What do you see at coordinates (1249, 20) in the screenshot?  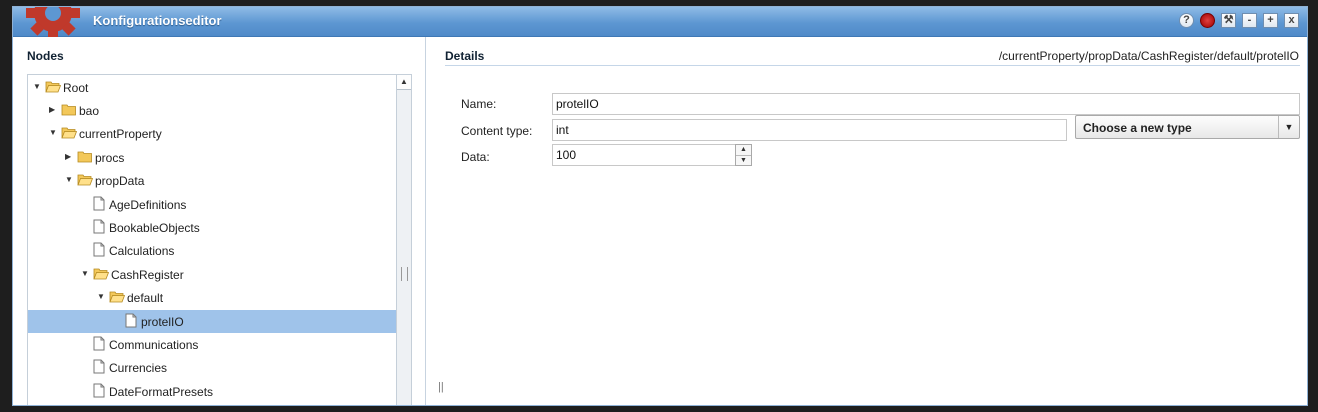 I see `minimize-icon: -` at bounding box center [1249, 20].